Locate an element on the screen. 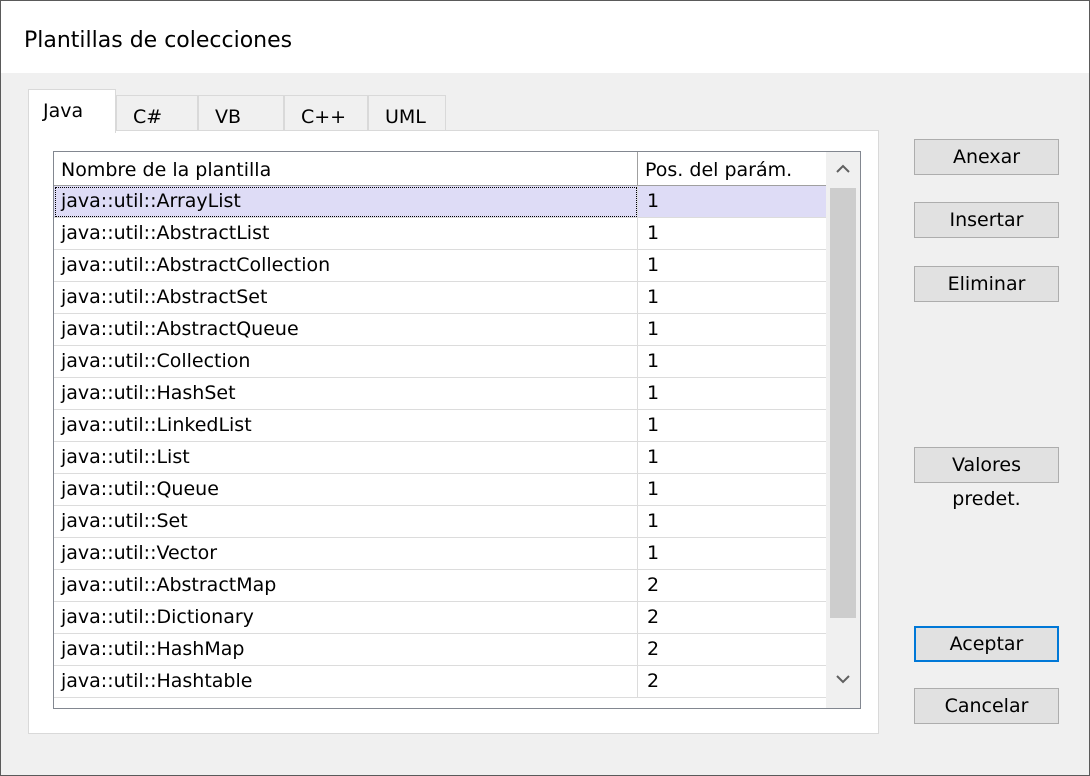  template-name-cell: java::util::List is located at coordinates (346, 458).